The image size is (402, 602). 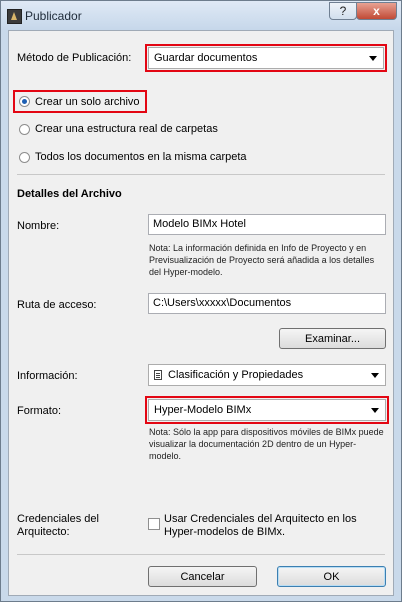 I want to click on window-title: Publicador, so click(x=53, y=16).